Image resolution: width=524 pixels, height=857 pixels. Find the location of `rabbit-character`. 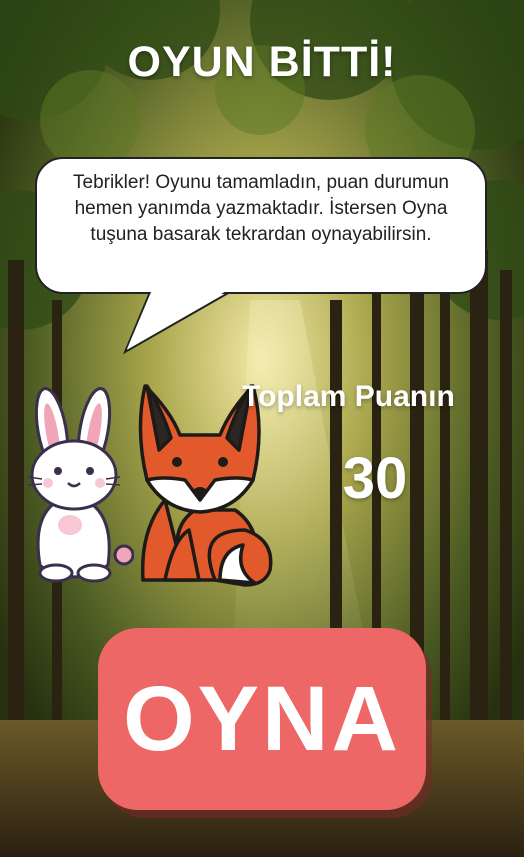

rabbit-character is located at coordinates (80, 485).